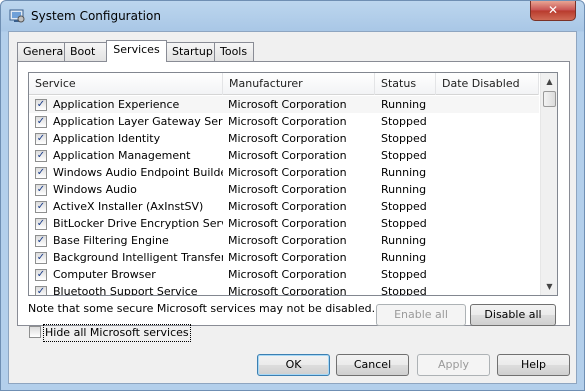 The image size is (585, 391). What do you see at coordinates (549, 81) in the screenshot?
I see `scroll-up-icon: ▲` at bounding box center [549, 81].